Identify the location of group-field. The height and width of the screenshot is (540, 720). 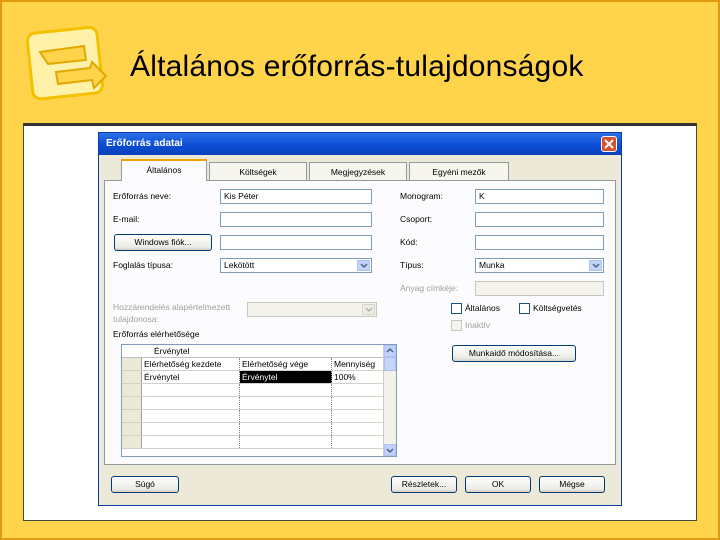
(539, 219).